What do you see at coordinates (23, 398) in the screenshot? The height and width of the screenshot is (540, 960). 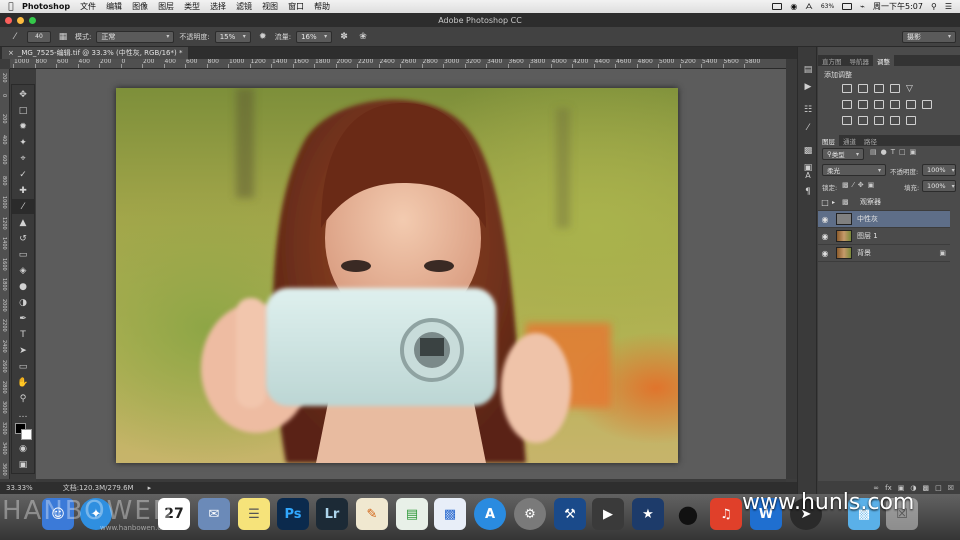 I see `zoom-tool-icon: ⚲` at bounding box center [23, 398].